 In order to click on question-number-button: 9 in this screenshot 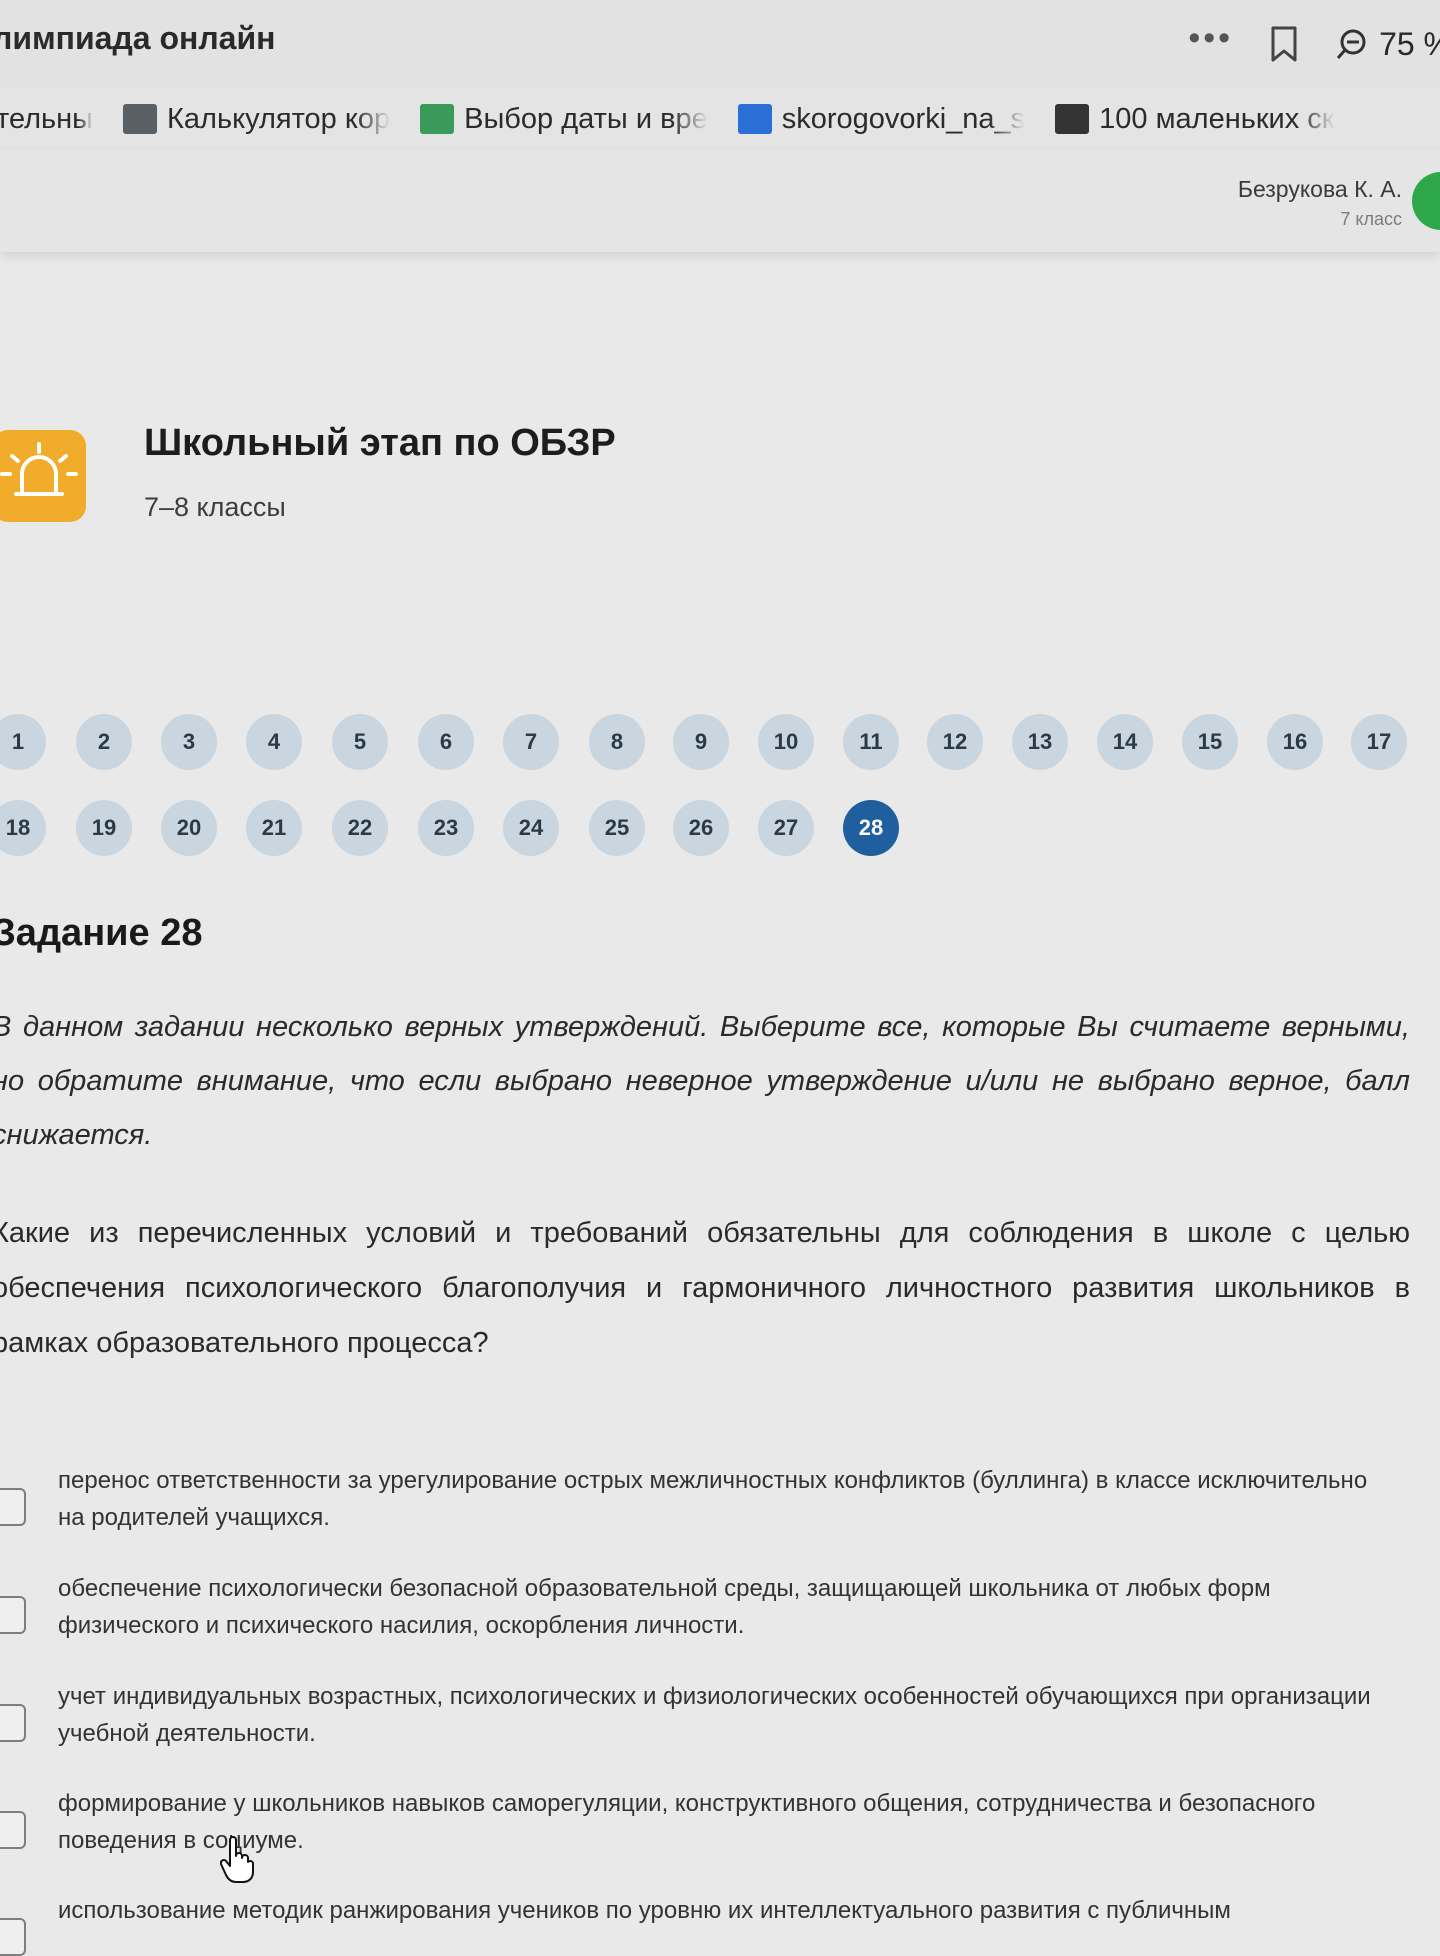, I will do `click(701, 742)`.